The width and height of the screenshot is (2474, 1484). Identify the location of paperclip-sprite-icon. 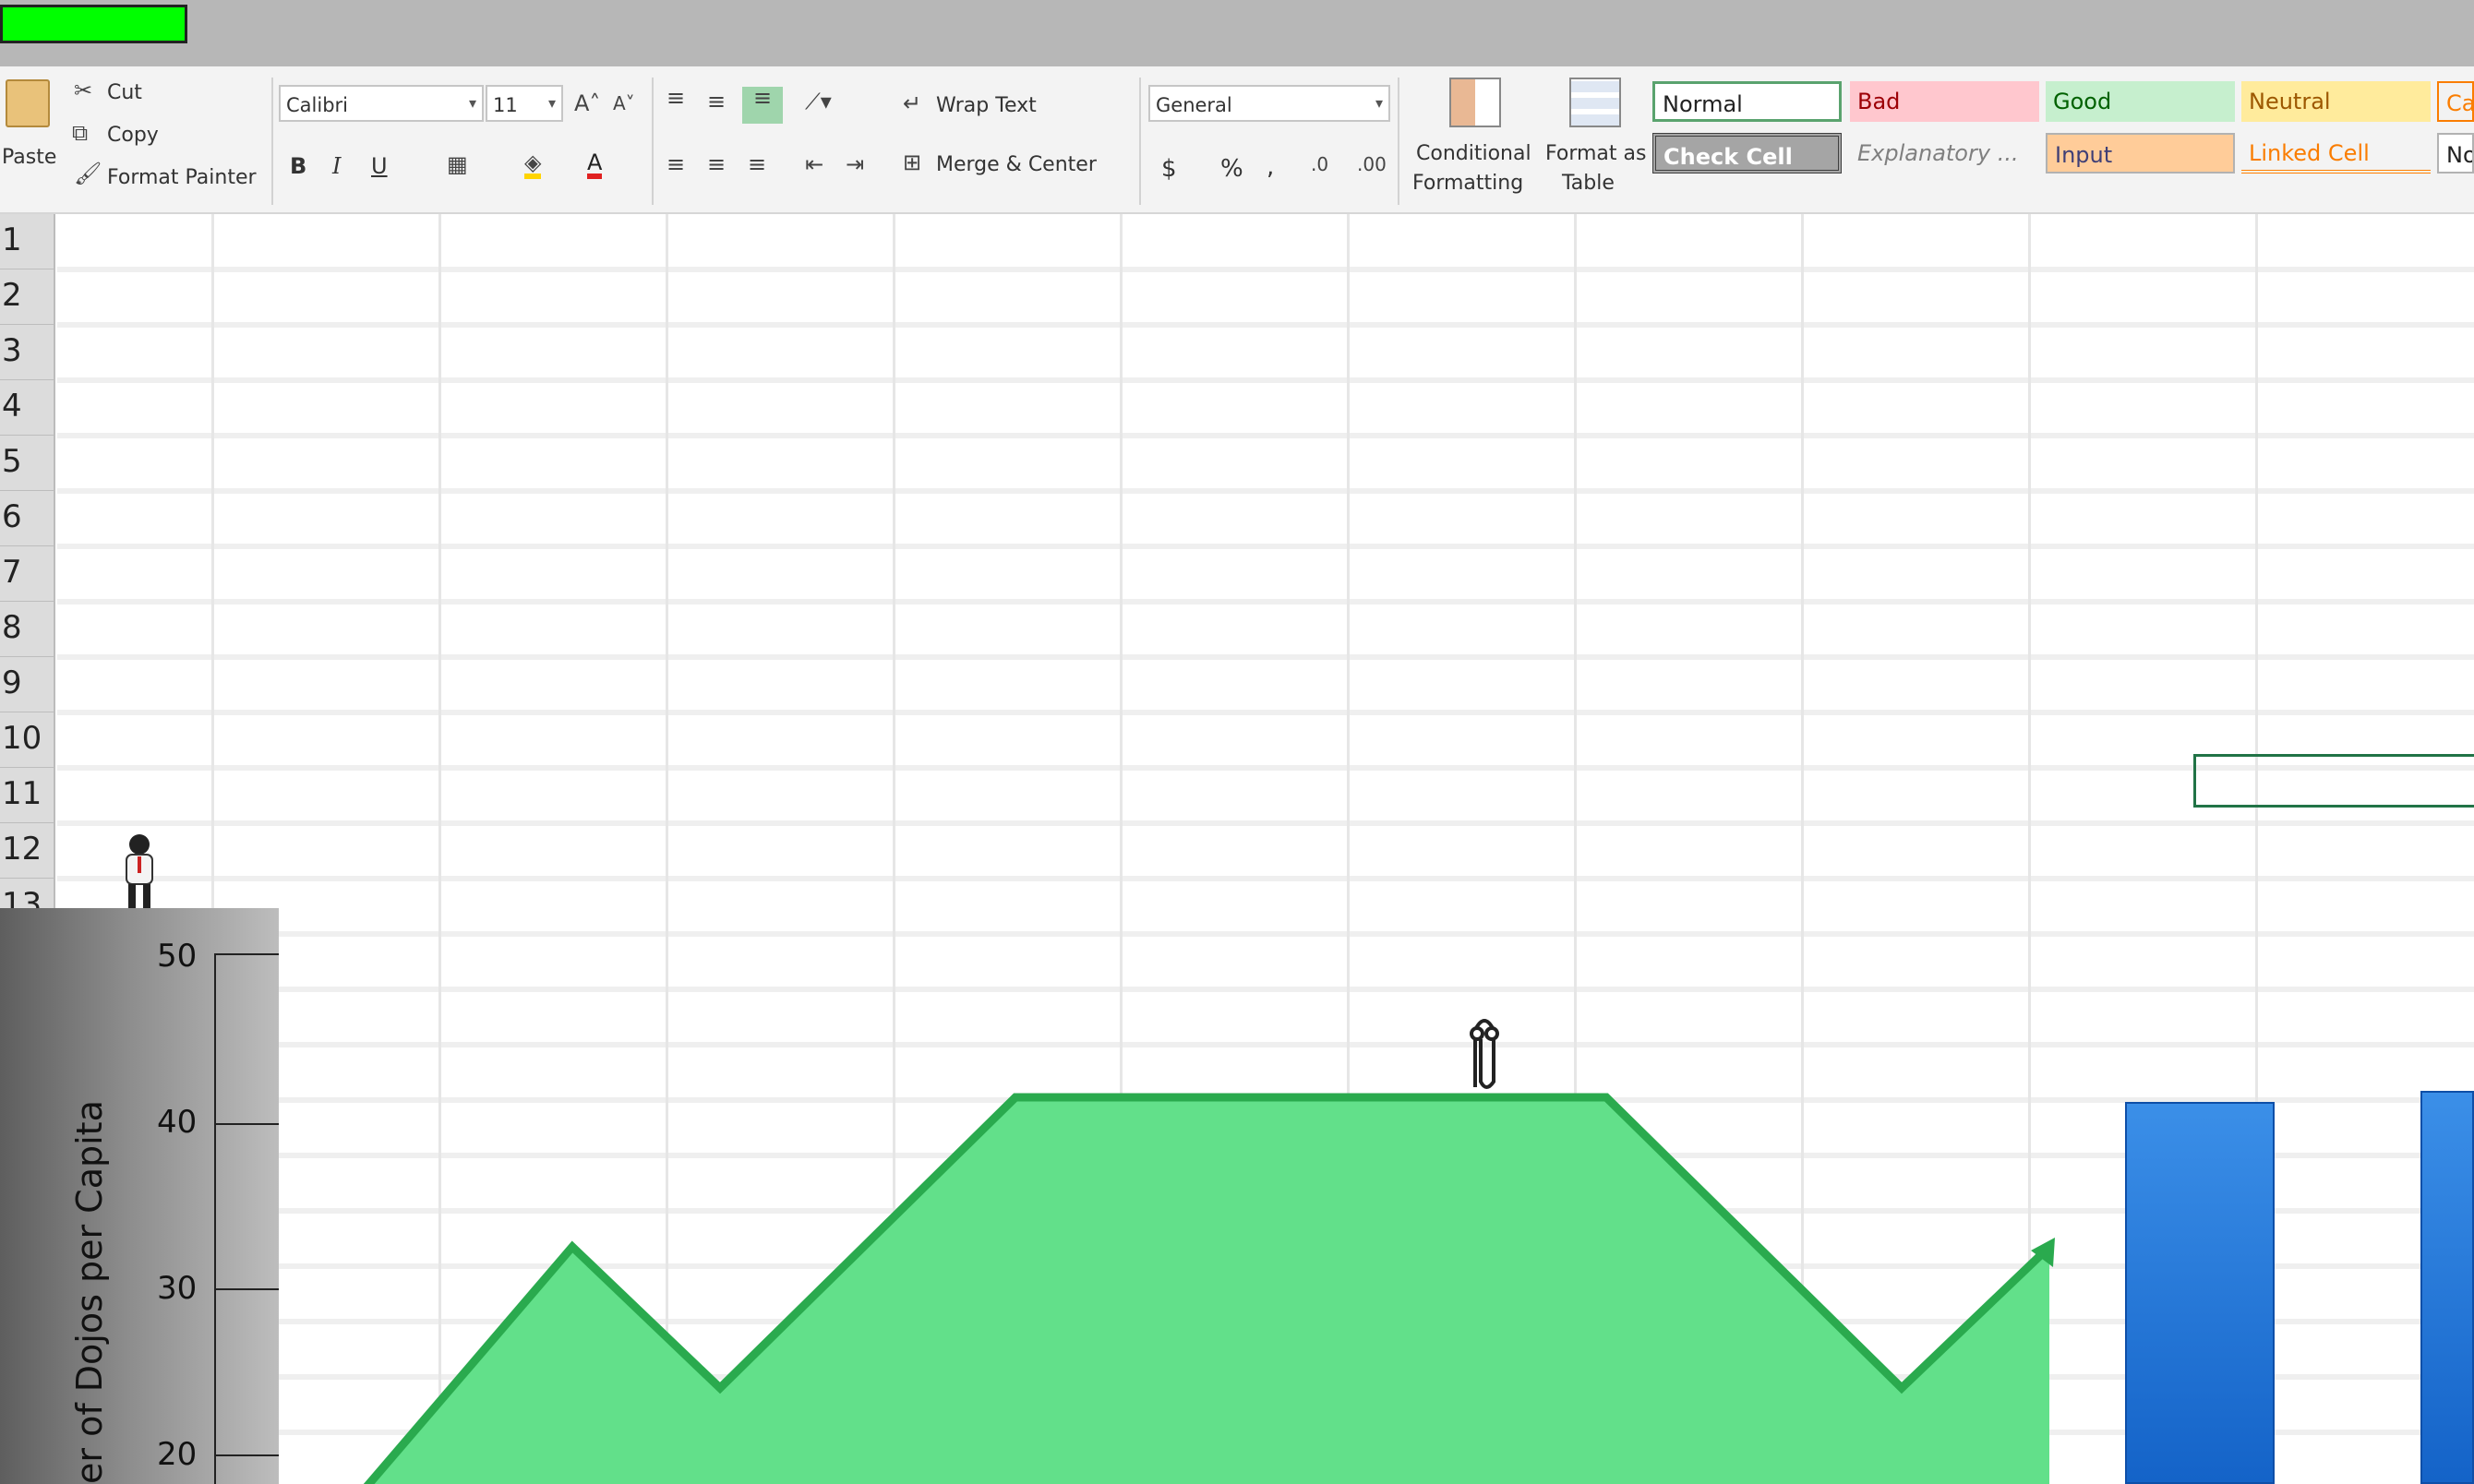
(1485, 1054).